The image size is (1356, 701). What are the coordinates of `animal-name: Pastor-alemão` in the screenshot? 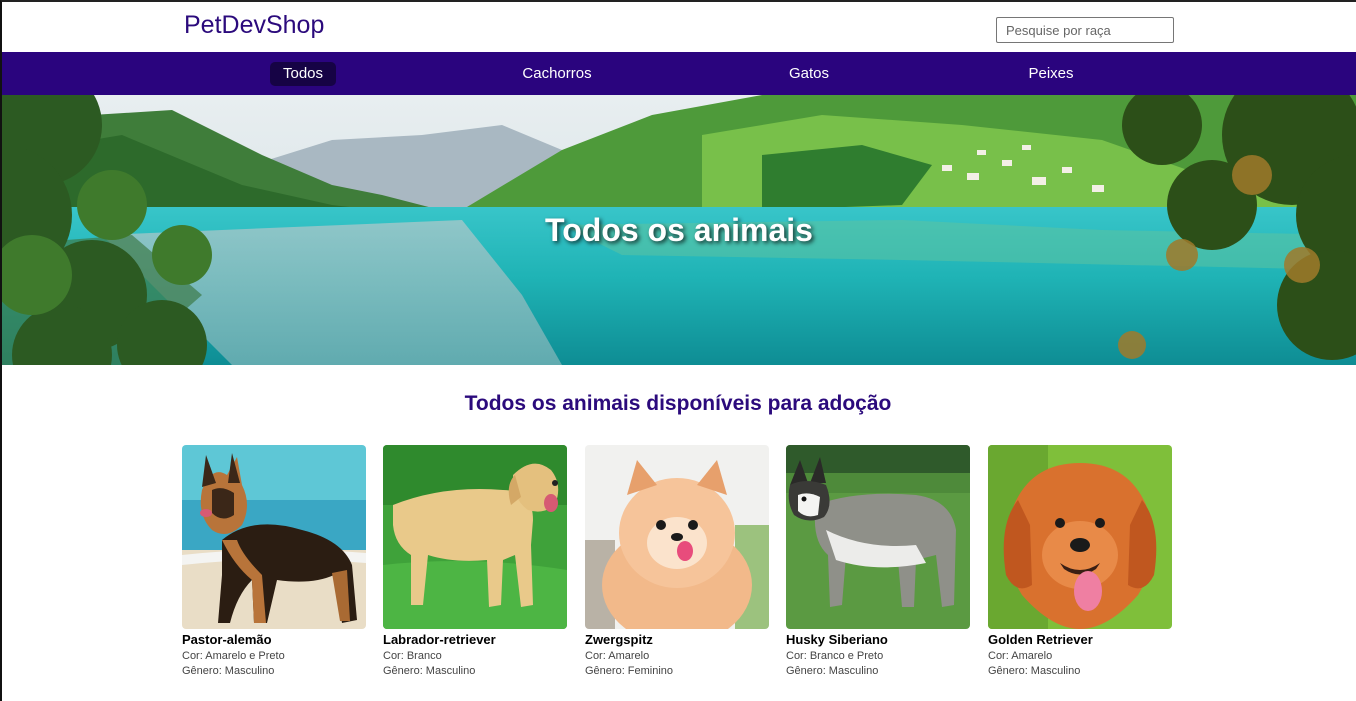 It's located at (274, 639).